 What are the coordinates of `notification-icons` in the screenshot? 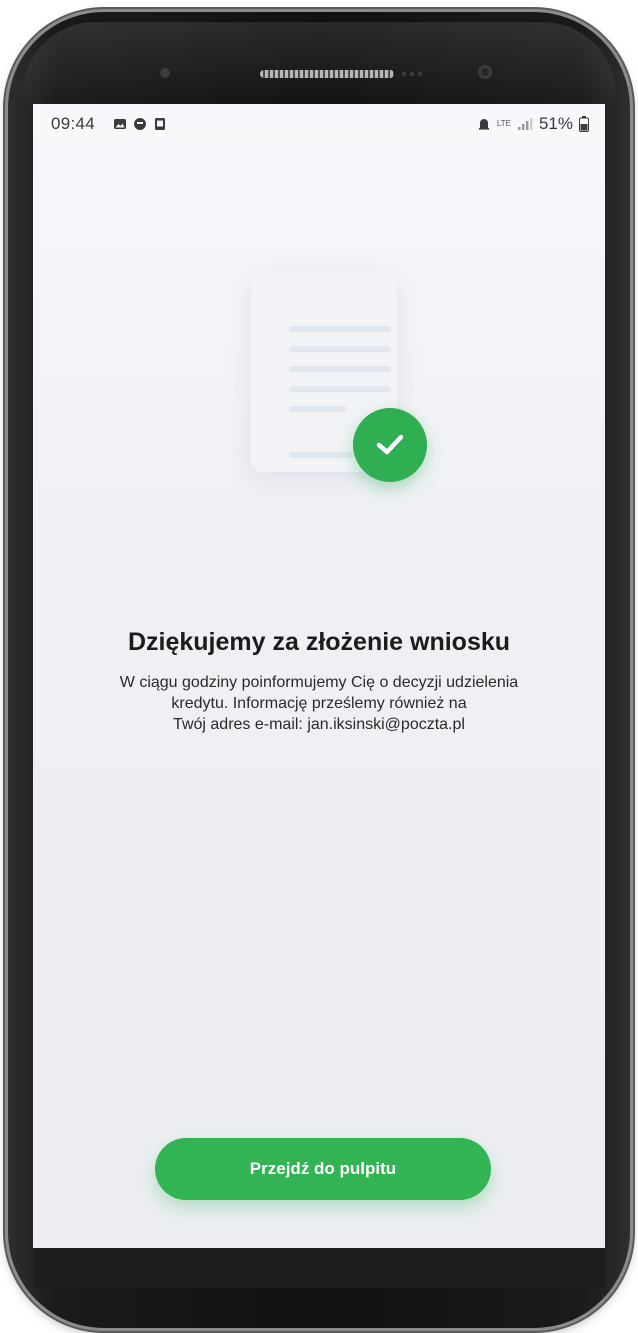 It's located at (140, 124).